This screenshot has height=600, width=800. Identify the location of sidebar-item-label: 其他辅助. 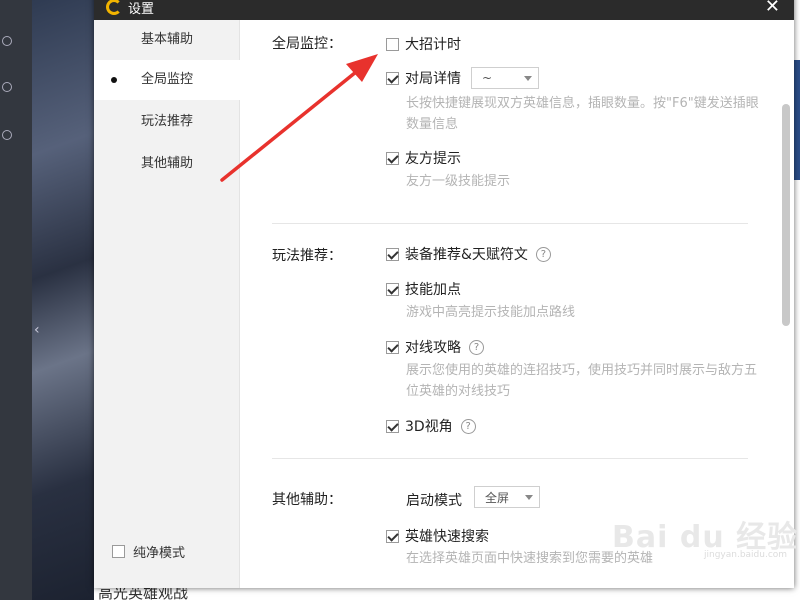
(167, 163).